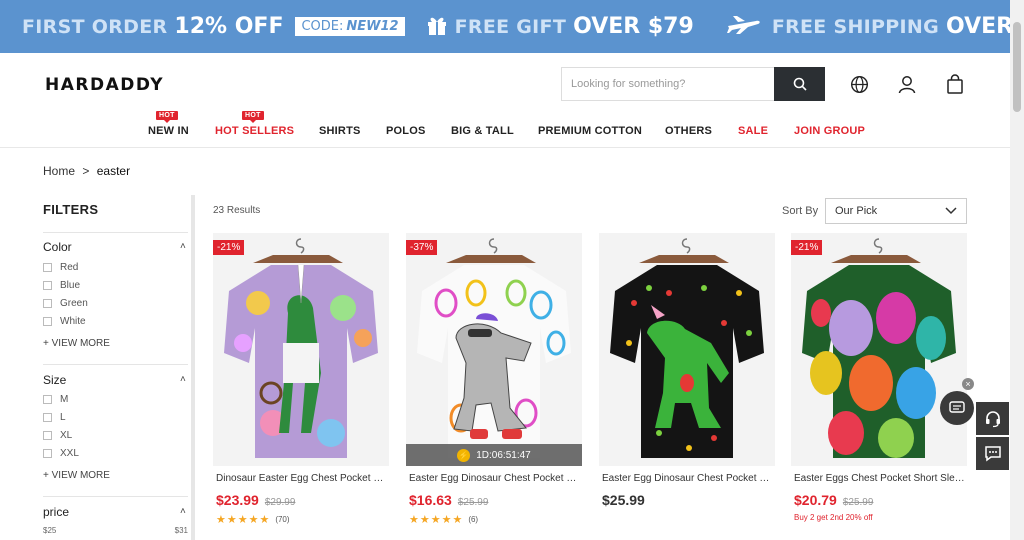  I want to click on headset-icon, so click(992, 418).